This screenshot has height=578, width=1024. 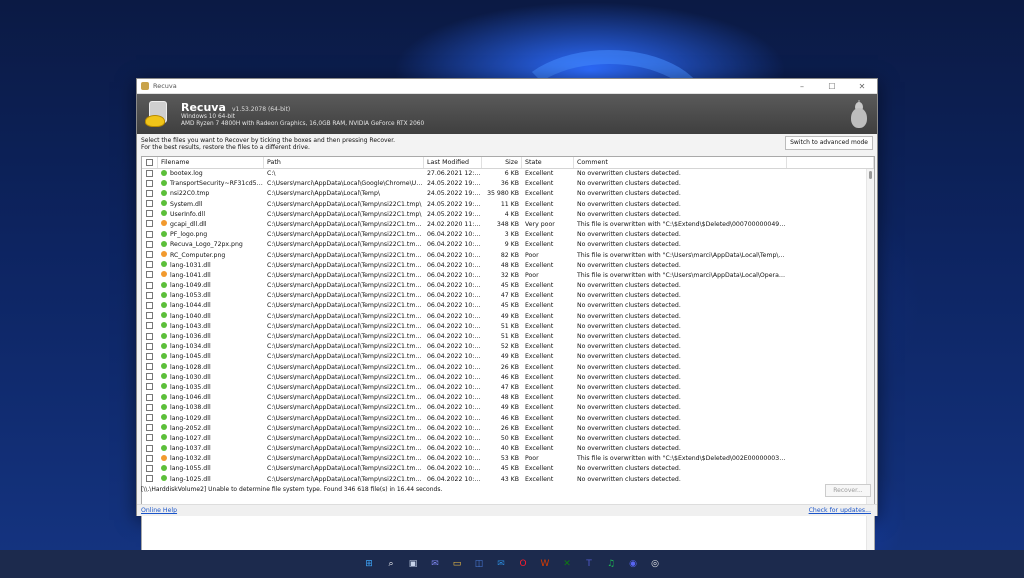 What do you see at coordinates (545, 564) in the screenshot?
I see `office-icon: W` at bounding box center [545, 564].